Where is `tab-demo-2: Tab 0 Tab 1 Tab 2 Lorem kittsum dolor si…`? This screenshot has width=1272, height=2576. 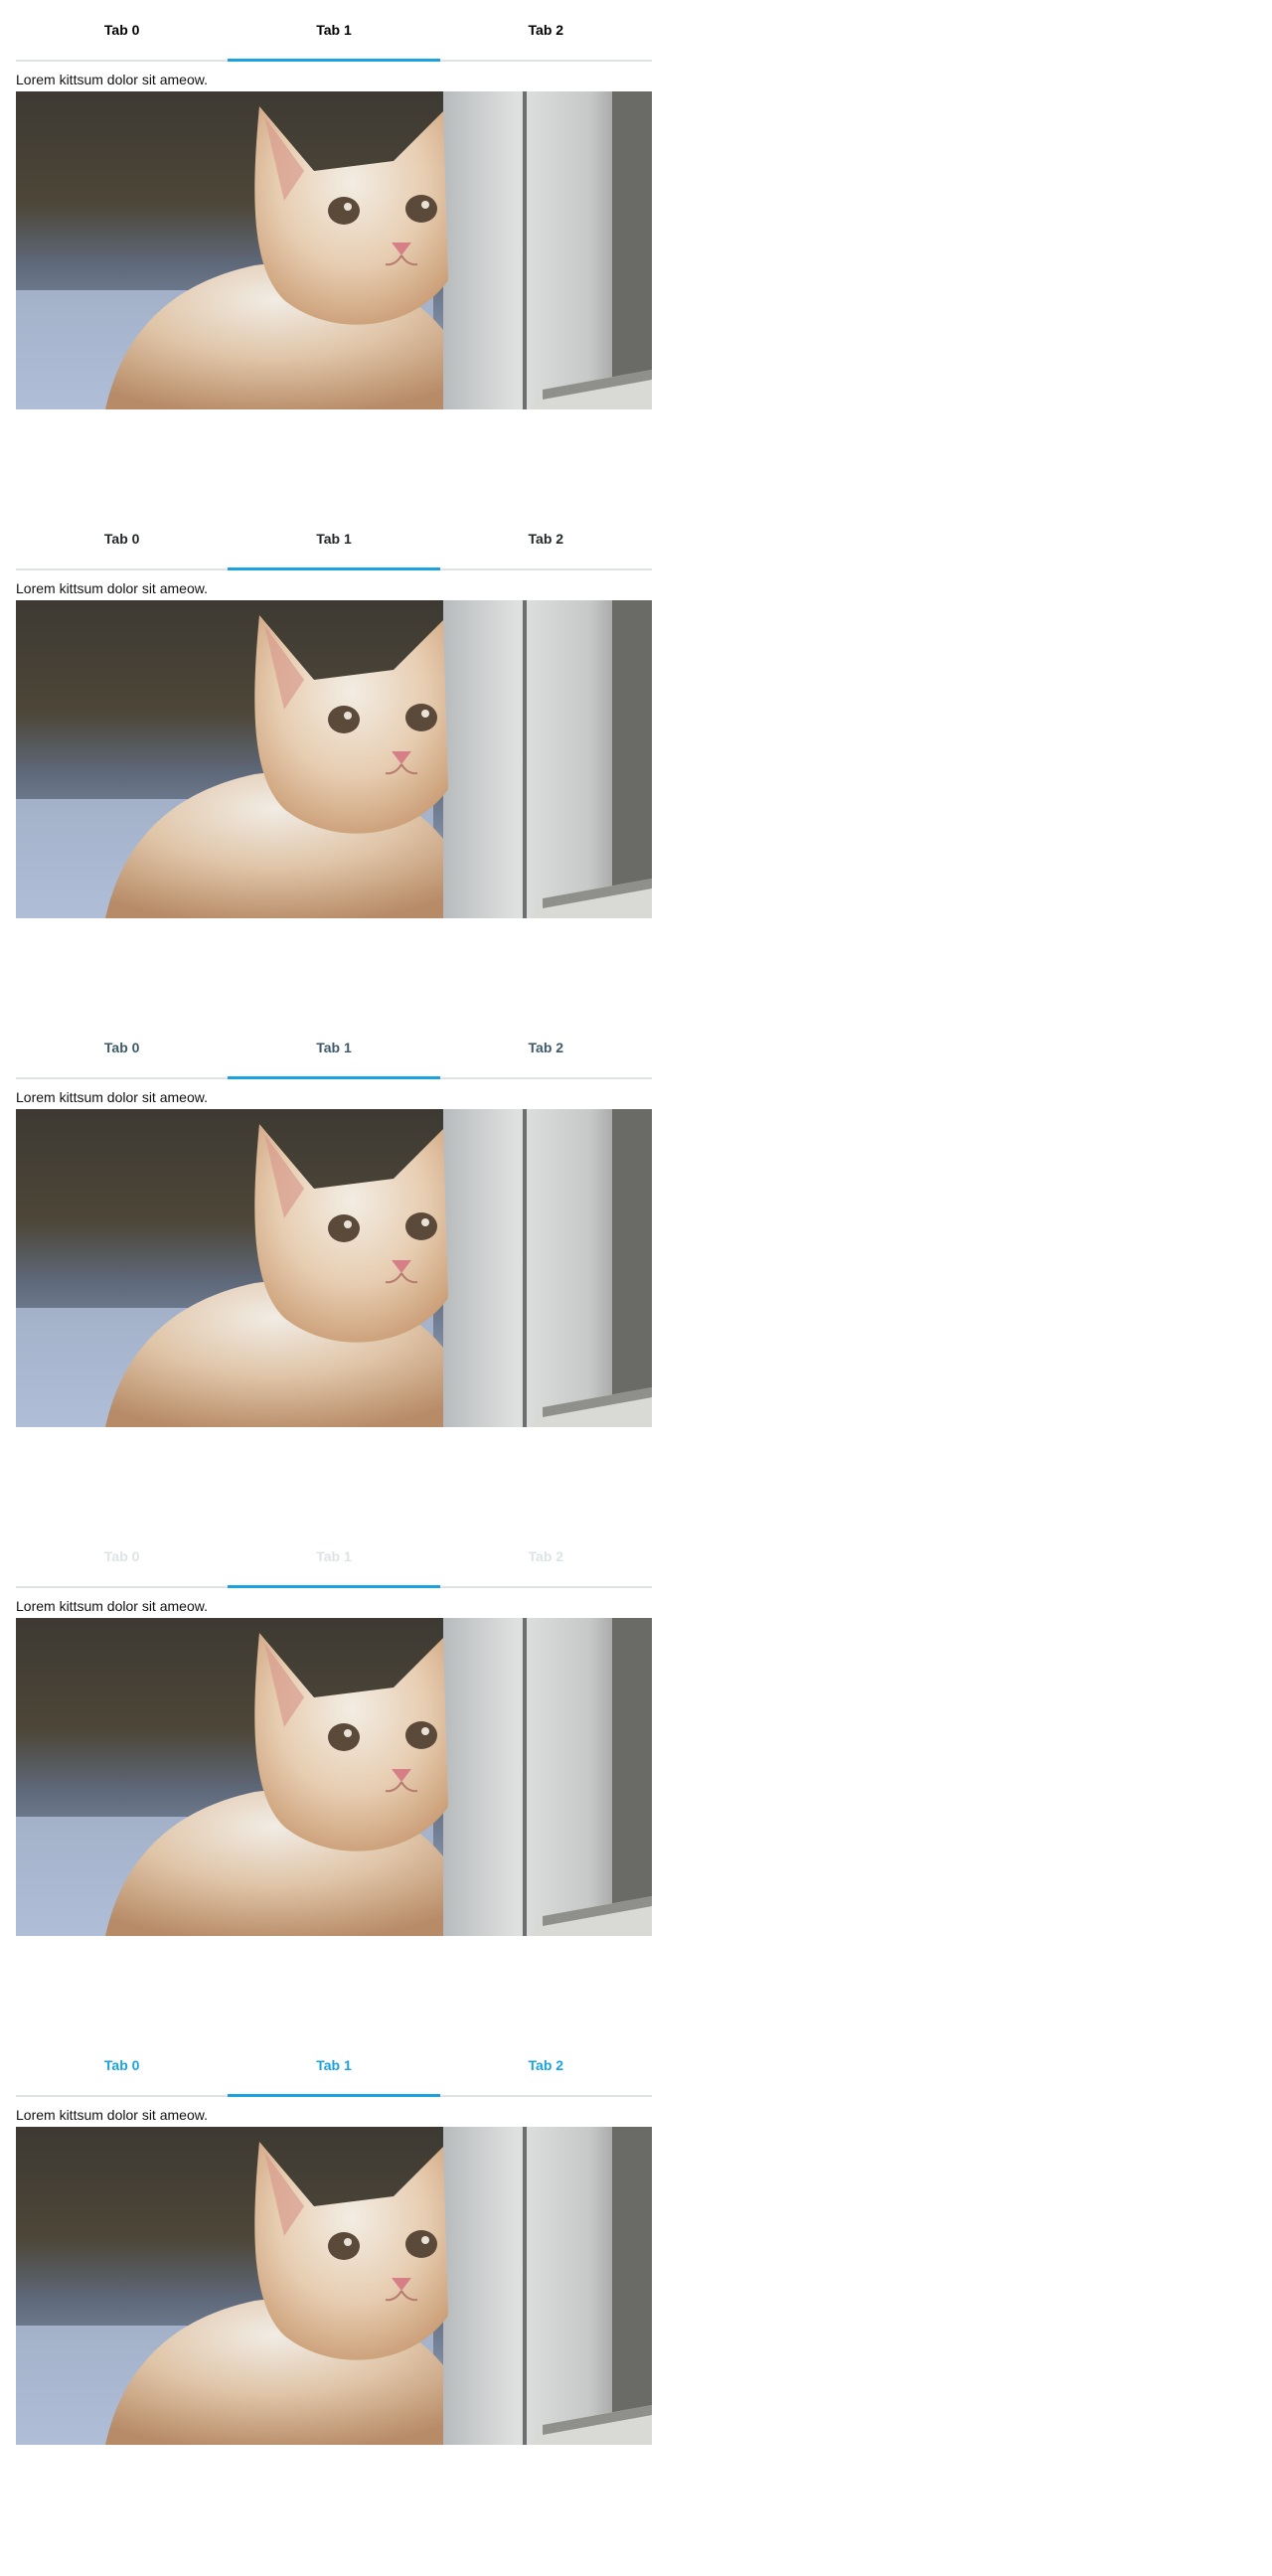
tab-demo-2: Tab 0 Tab 1 Tab 2 Lorem kittsum dolor si… is located at coordinates (334, 1222).